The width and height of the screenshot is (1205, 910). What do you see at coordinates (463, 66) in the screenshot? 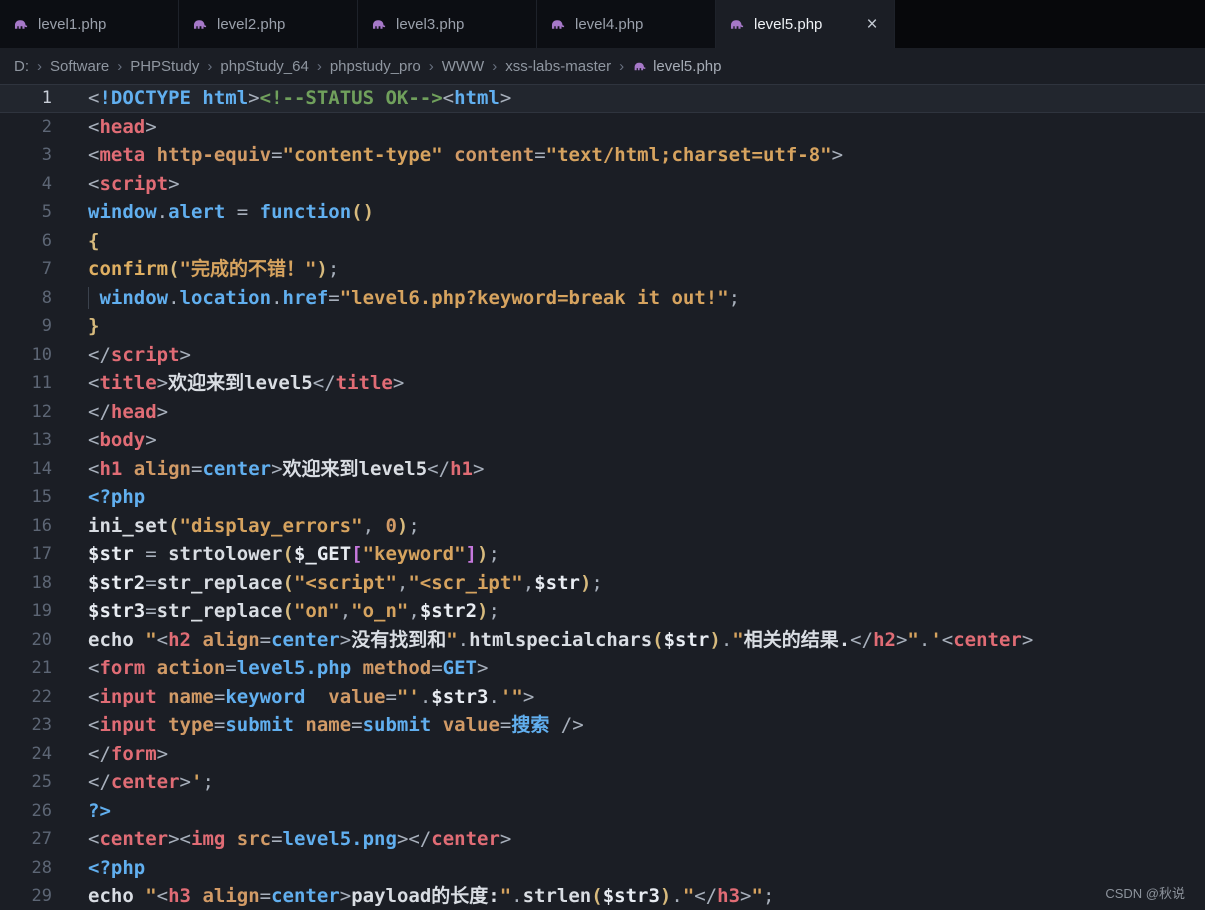
I see `breadcrumb-item: WWW` at bounding box center [463, 66].